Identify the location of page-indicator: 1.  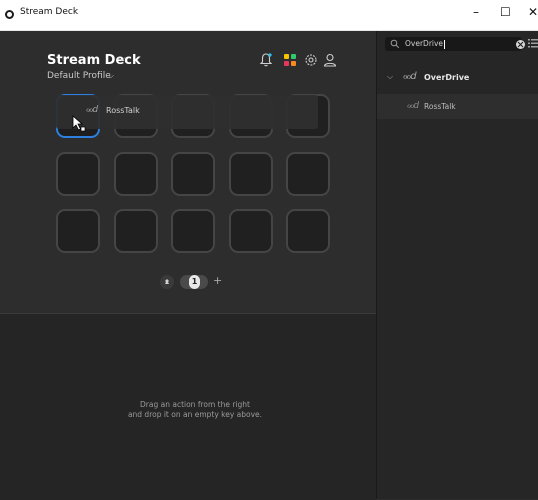
(194, 282).